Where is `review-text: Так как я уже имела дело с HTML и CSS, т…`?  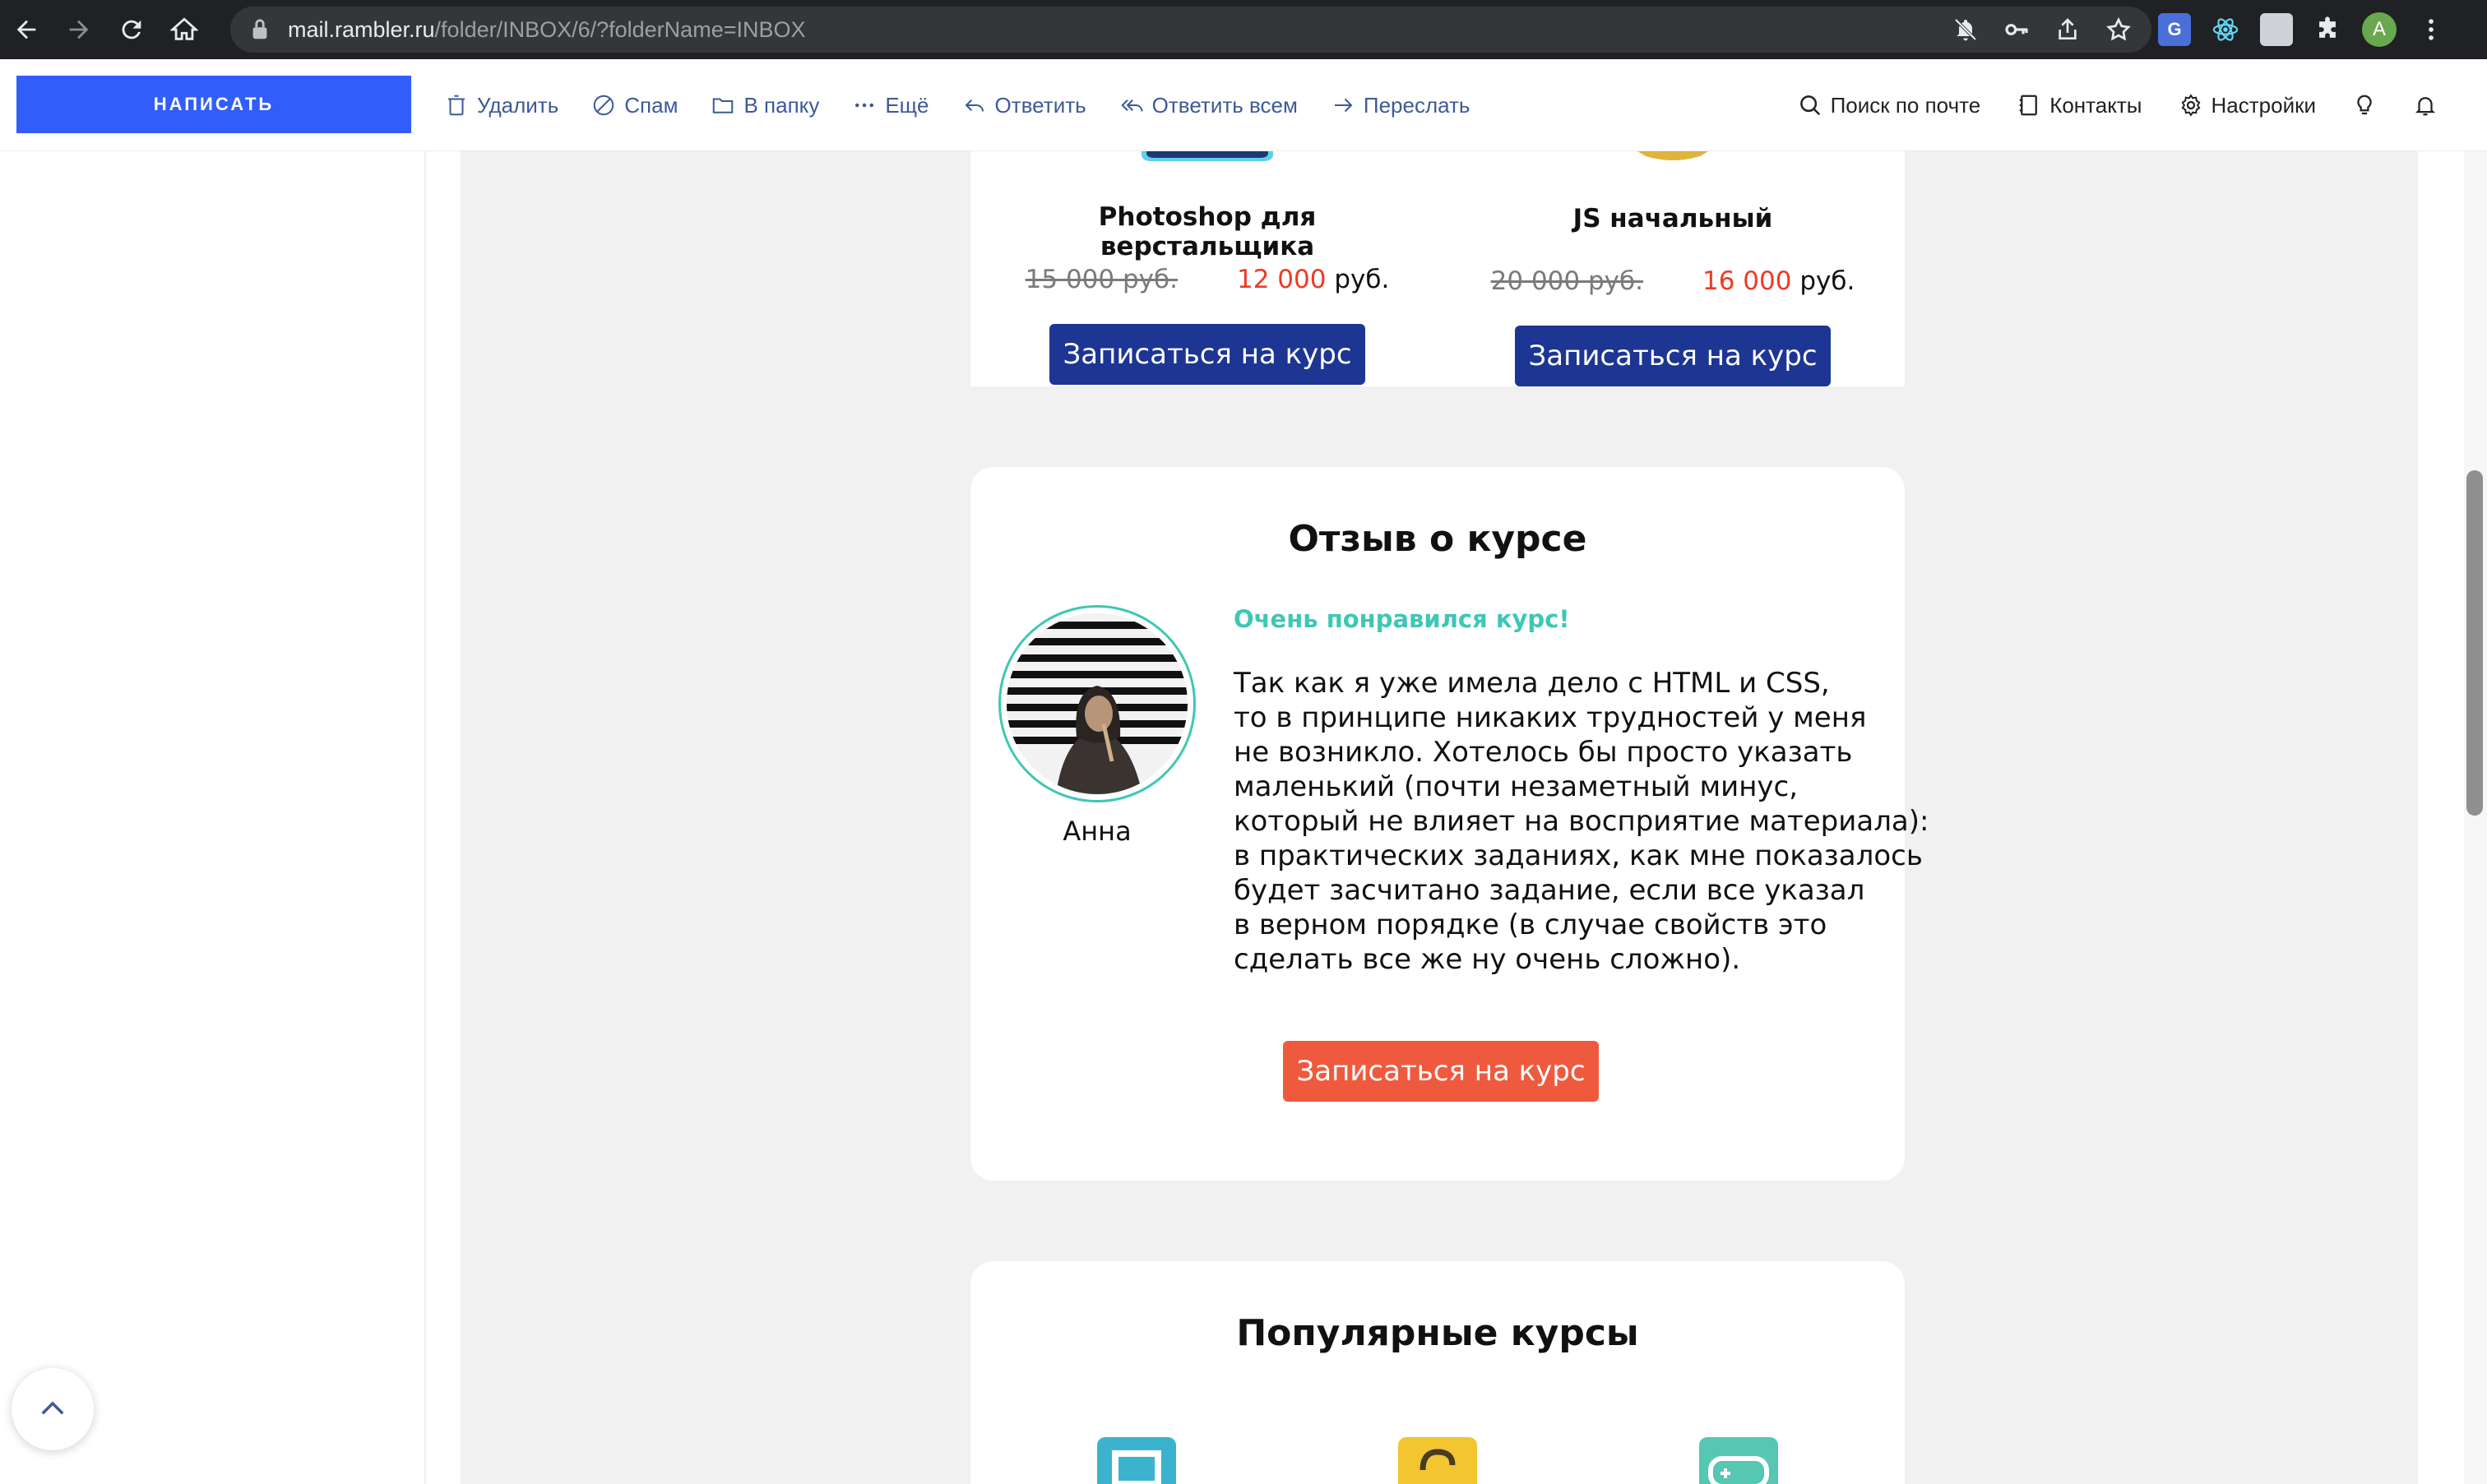 review-text: Так как я уже имела дело с HTML и CSS, т… is located at coordinates (1581, 821).